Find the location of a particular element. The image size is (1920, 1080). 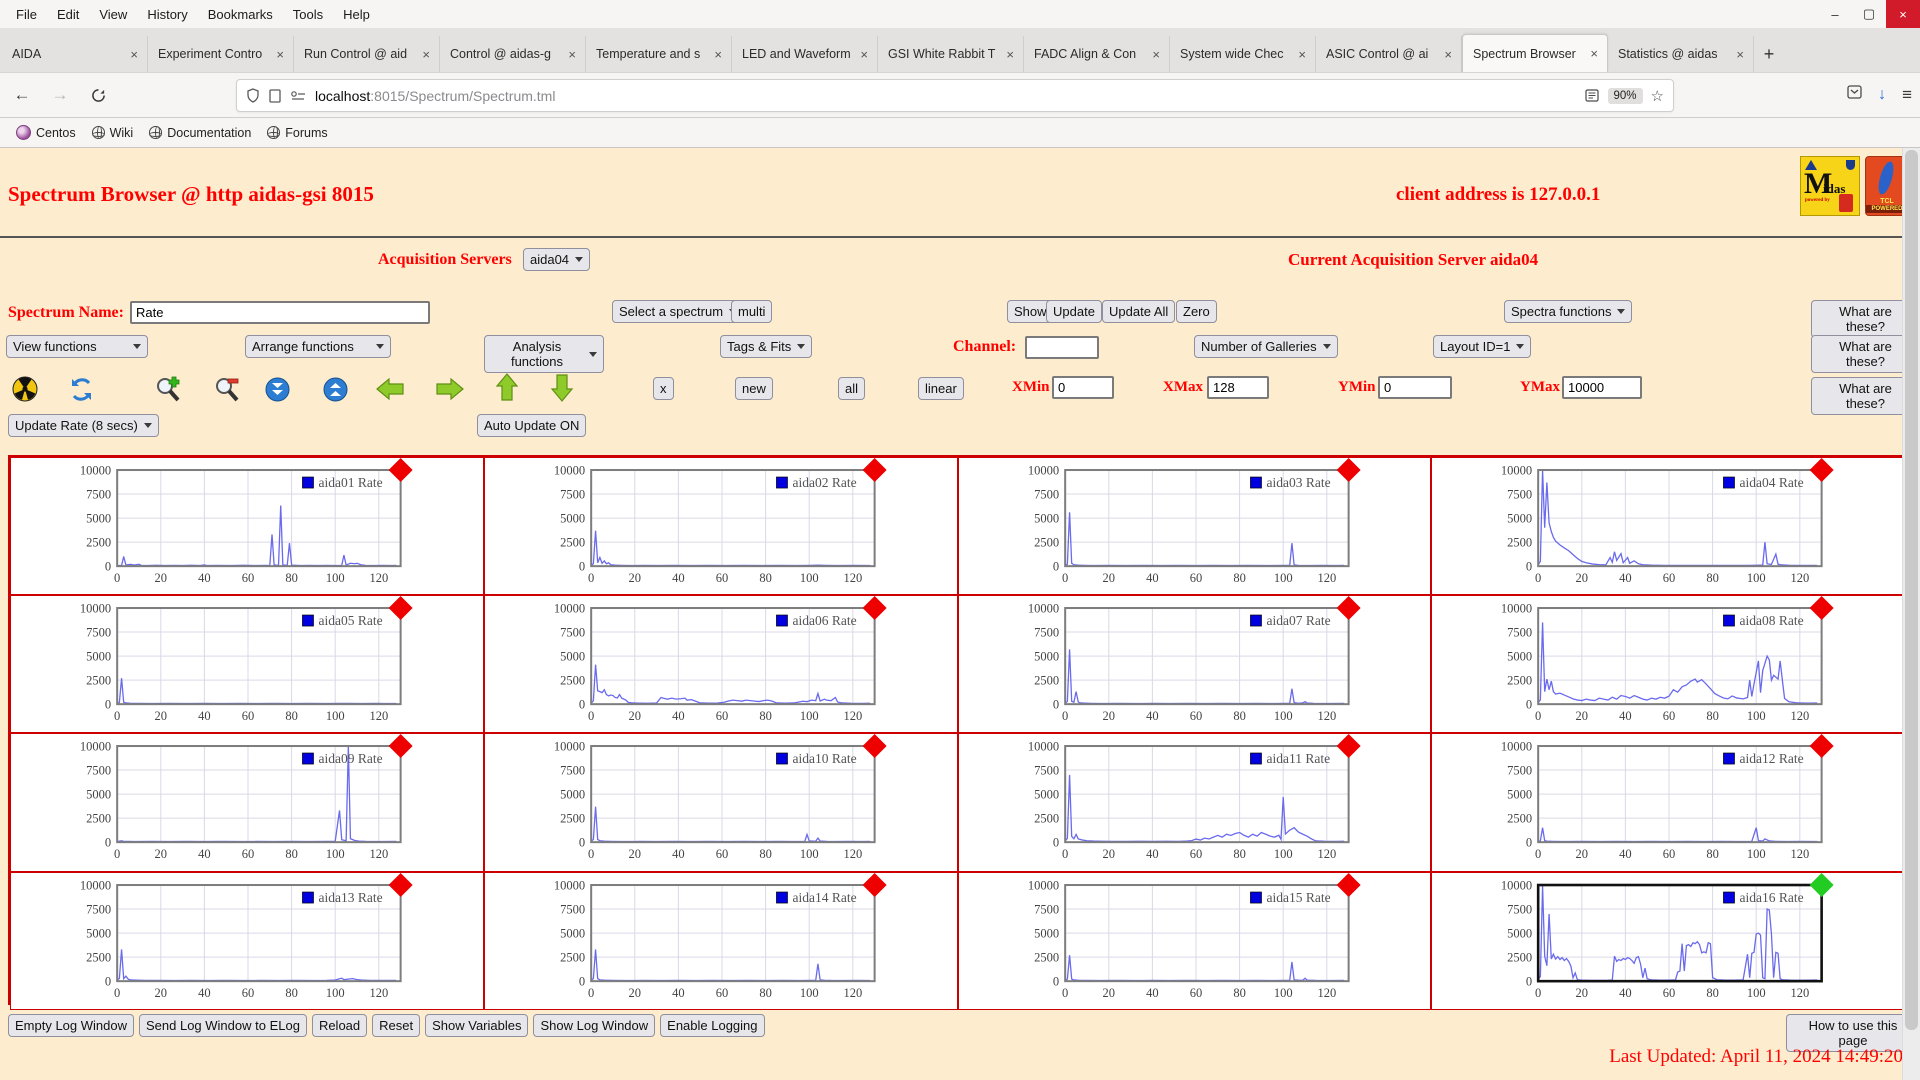

x-button: x is located at coordinates (663, 388).